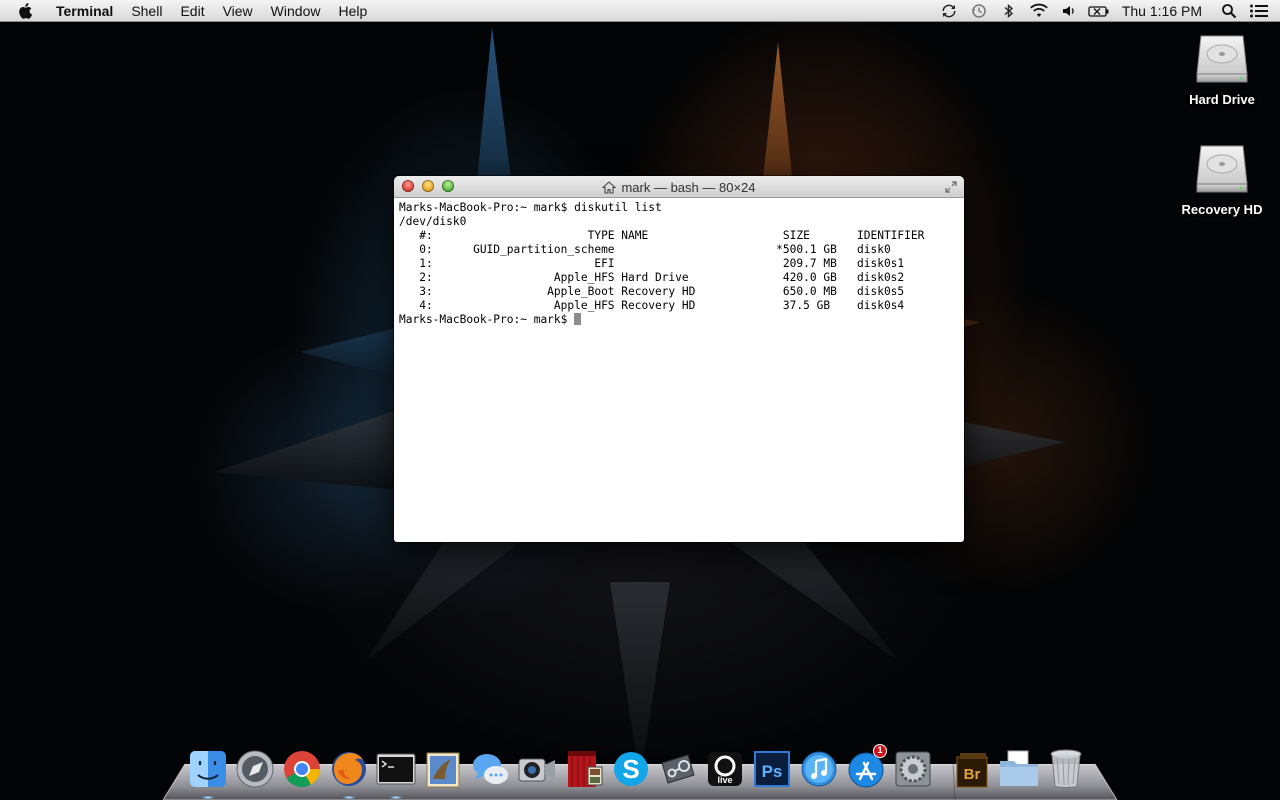 The height and width of the screenshot is (800, 1280). What do you see at coordinates (30, 11) in the screenshot?
I see `apple-menu-icon` at bounding box center [30, 11].